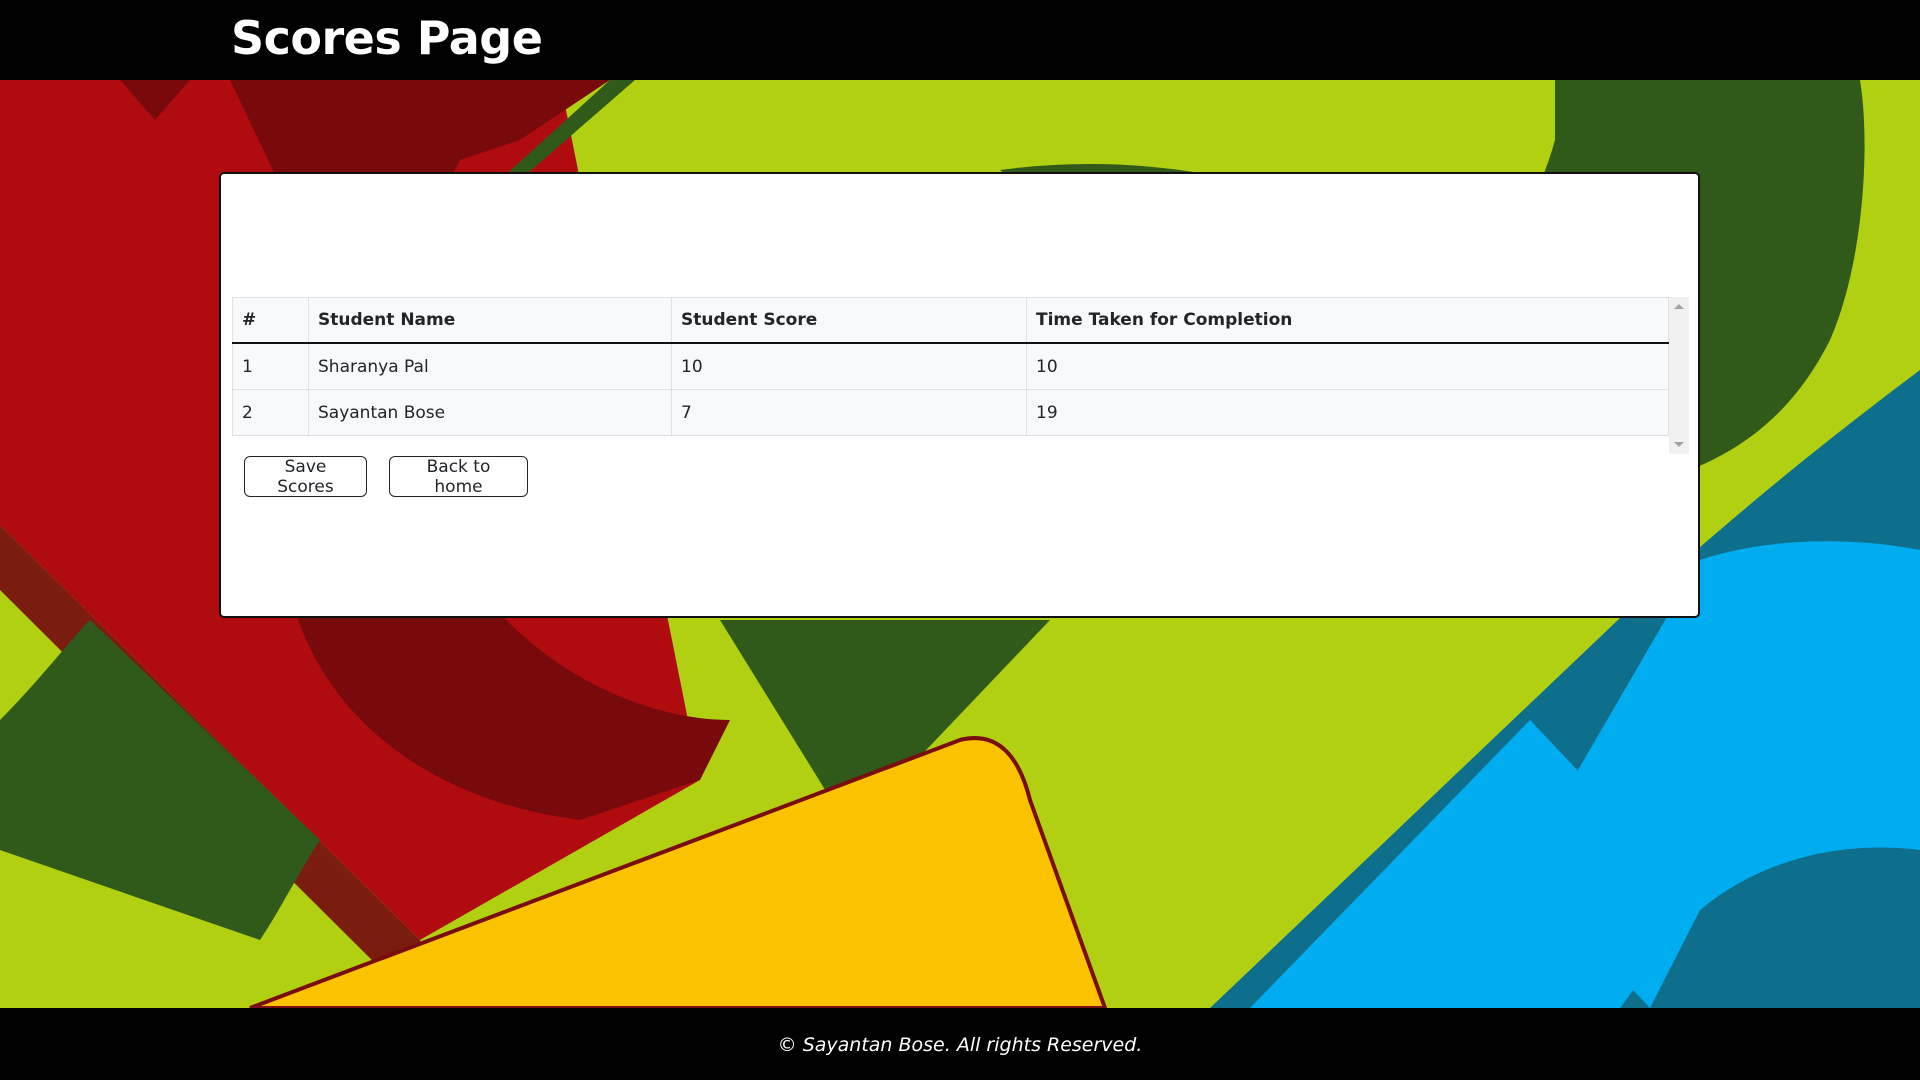 The height and width of the screenshot is (1080, 1920). Describe the element at coordinates (849, 366) in the screenshot. I see `cell-student-score: 10` at that location.